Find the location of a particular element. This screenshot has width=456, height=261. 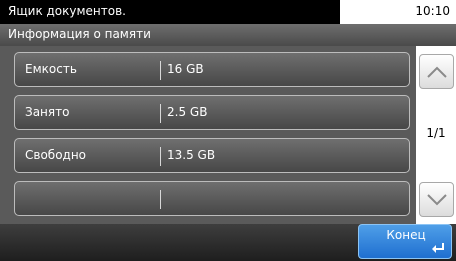

row-value: 16 GB is located at coordinates (185, 69).